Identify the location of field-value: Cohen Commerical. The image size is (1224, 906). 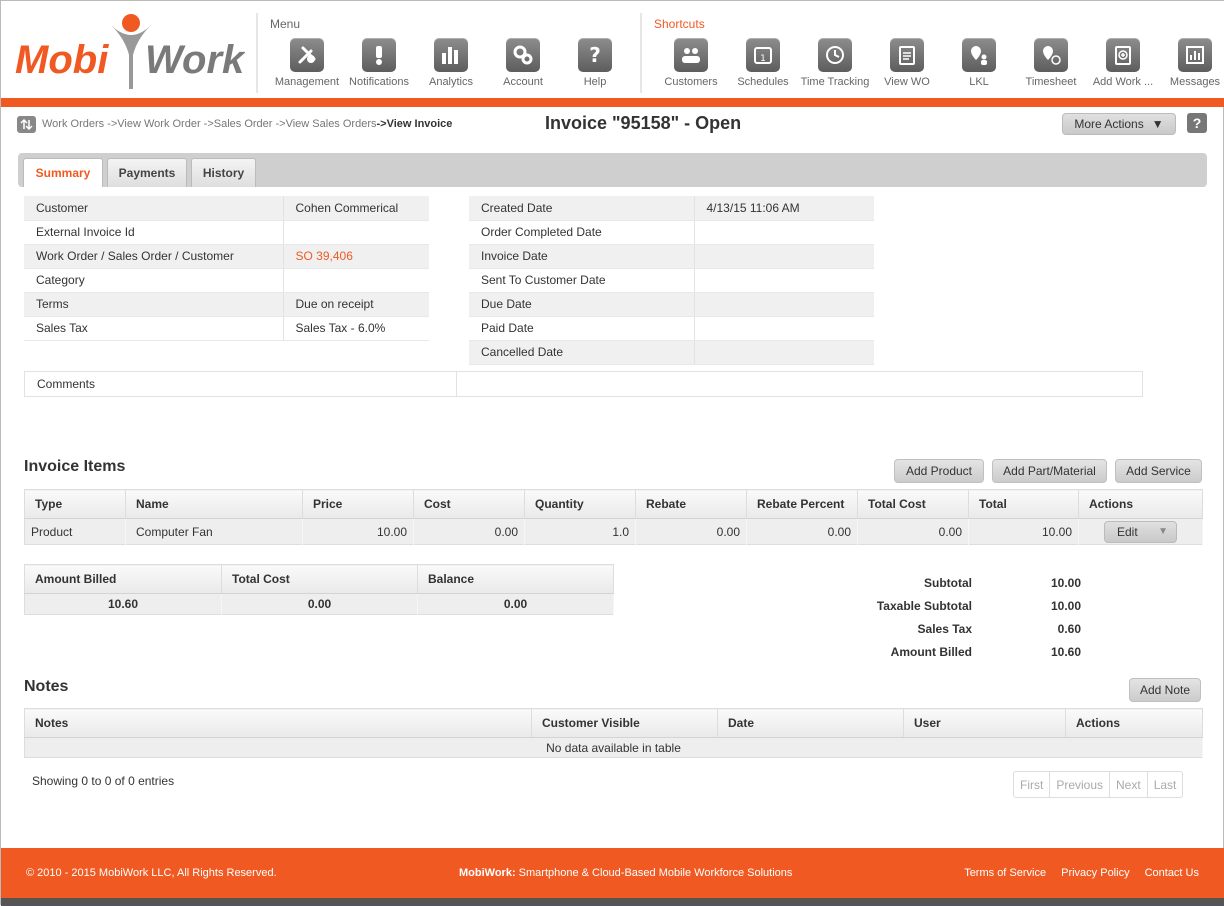
(355, 208).